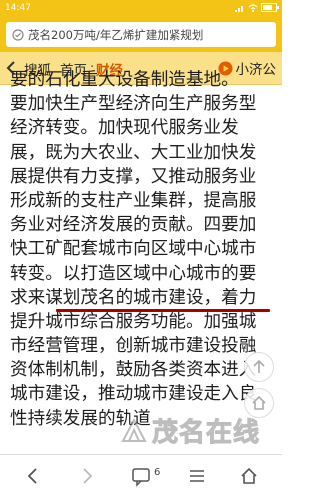  I want to click on watermark: 茂名在线, so click(190, 430).